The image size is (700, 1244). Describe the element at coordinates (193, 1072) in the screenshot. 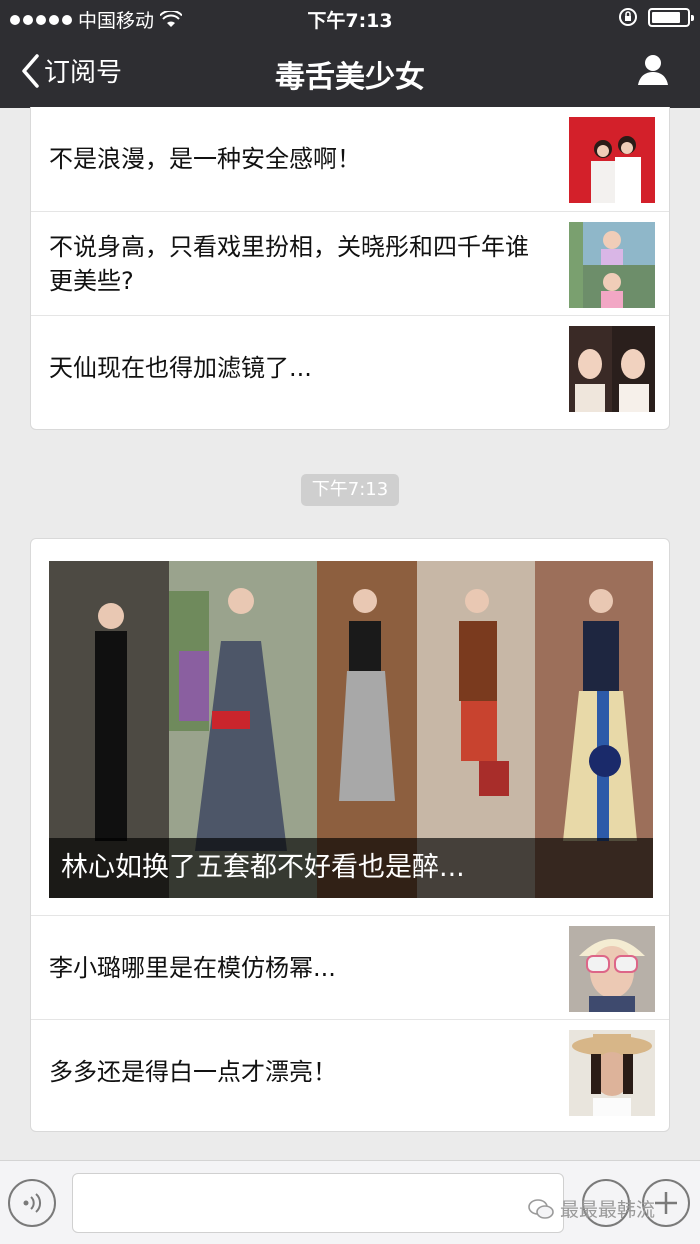

I see `article-title: 多多还是得白一点才漂亮！` at that location.